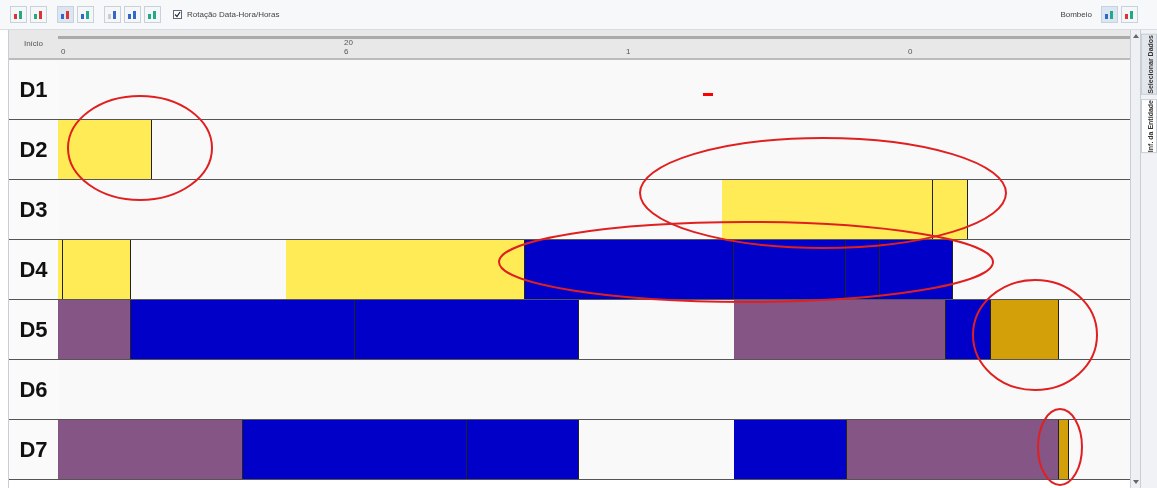  What do you see at coordinates (33, 210) in the screenshot?
I see `row-label: D3` at bounding box center [33, 210].